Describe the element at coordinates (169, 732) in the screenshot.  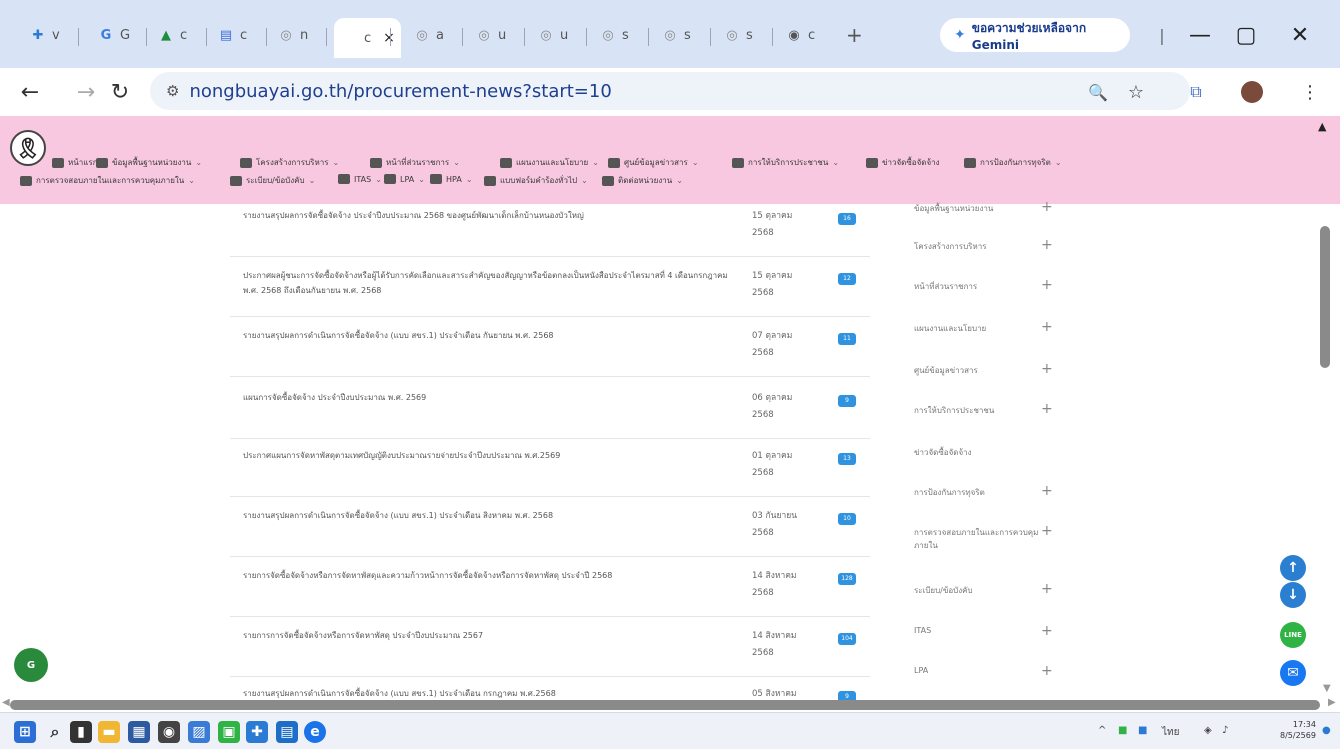
I see `chrome-icon: ◉` at that location.